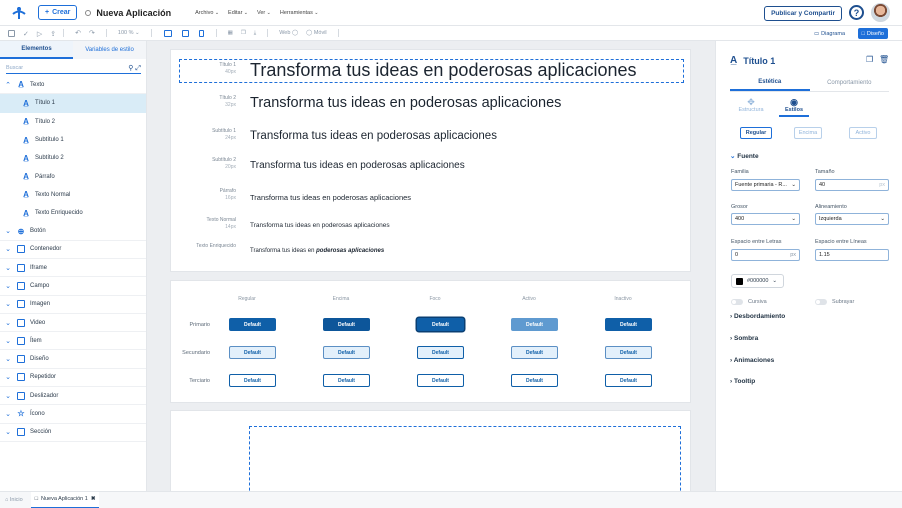 This screenshot has width=902, height=508. I want to click on design-view-button: □ Diseño, so click(872, 33).